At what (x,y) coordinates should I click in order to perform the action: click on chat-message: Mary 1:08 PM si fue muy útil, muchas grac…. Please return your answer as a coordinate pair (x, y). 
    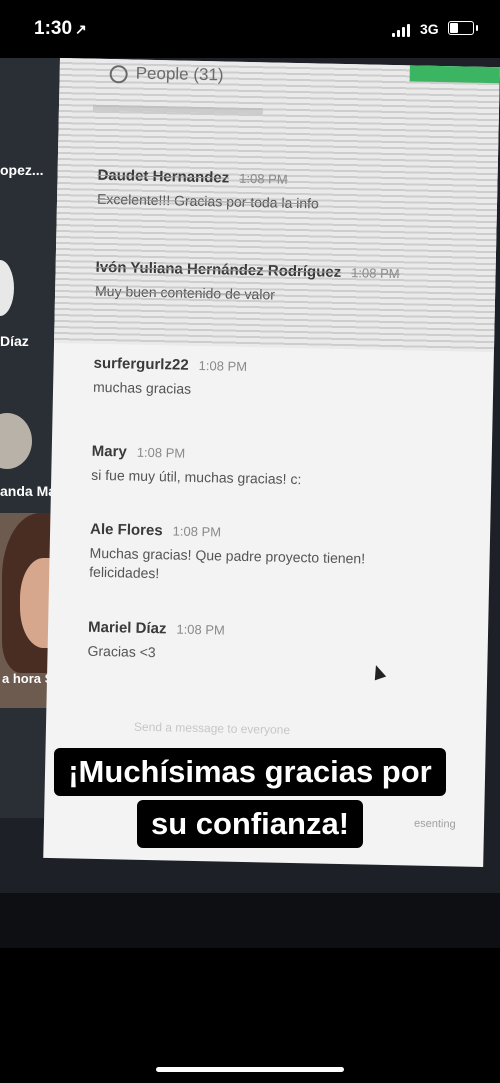
    Looking at the image, I should click on (196, 465).